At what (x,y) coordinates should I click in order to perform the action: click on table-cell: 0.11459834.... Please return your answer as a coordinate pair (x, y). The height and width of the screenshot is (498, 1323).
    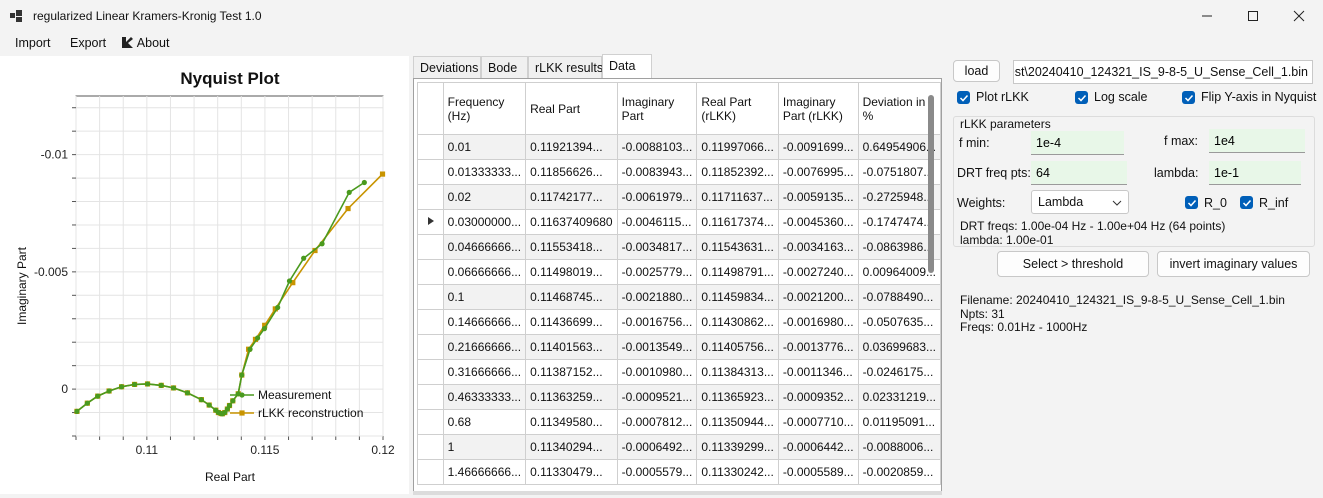
    Looking at the image, I should click on (737, 297).